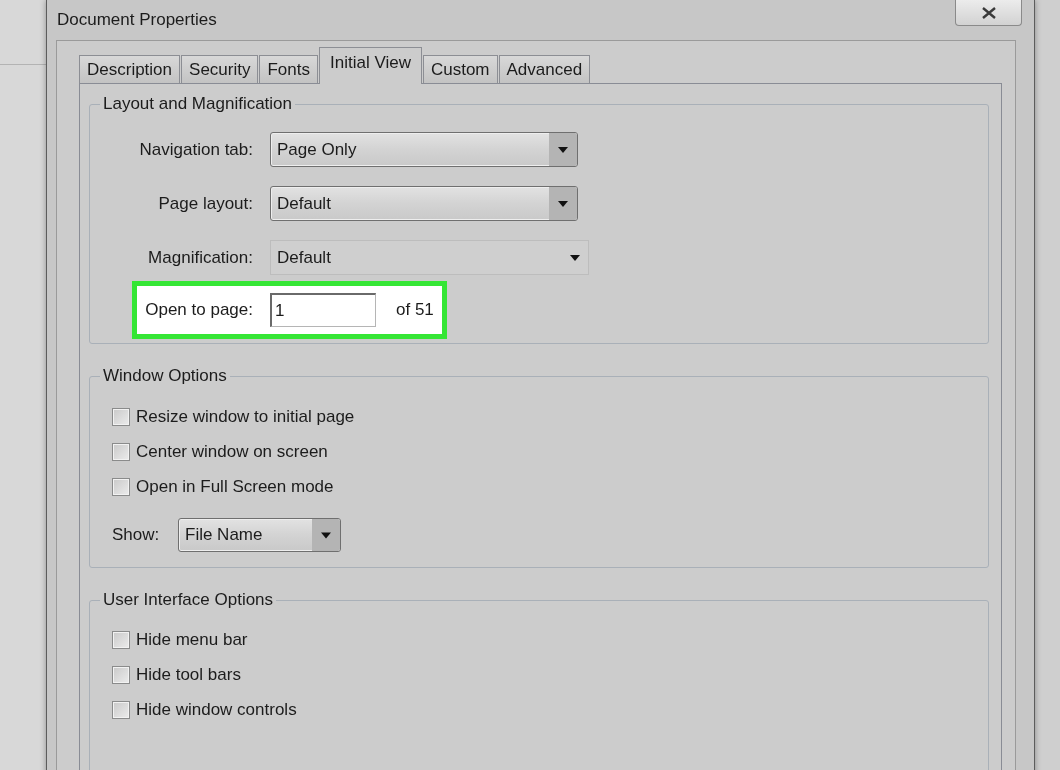 The width and height of the screenshot is (1060, 770). Describe the element at coordinates (216, 709) in the screenshot. I see `checkbox-label: Hide window controls` at that location.